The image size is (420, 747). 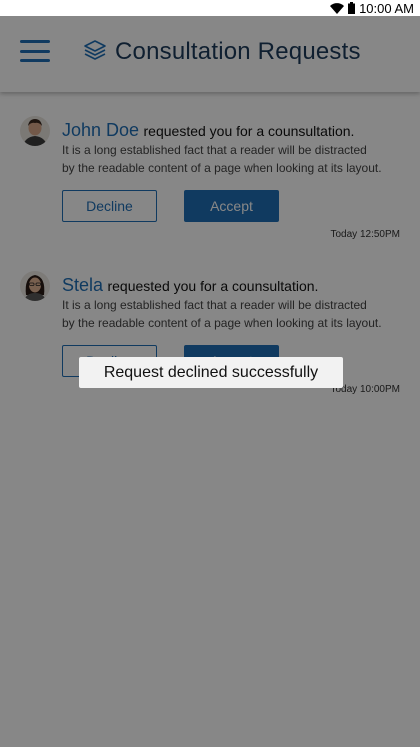 What do you see at coordinates (211, 372) in the screenshot?
I see `toast-message: Request declined successfully` at bounding box center [211, 372].